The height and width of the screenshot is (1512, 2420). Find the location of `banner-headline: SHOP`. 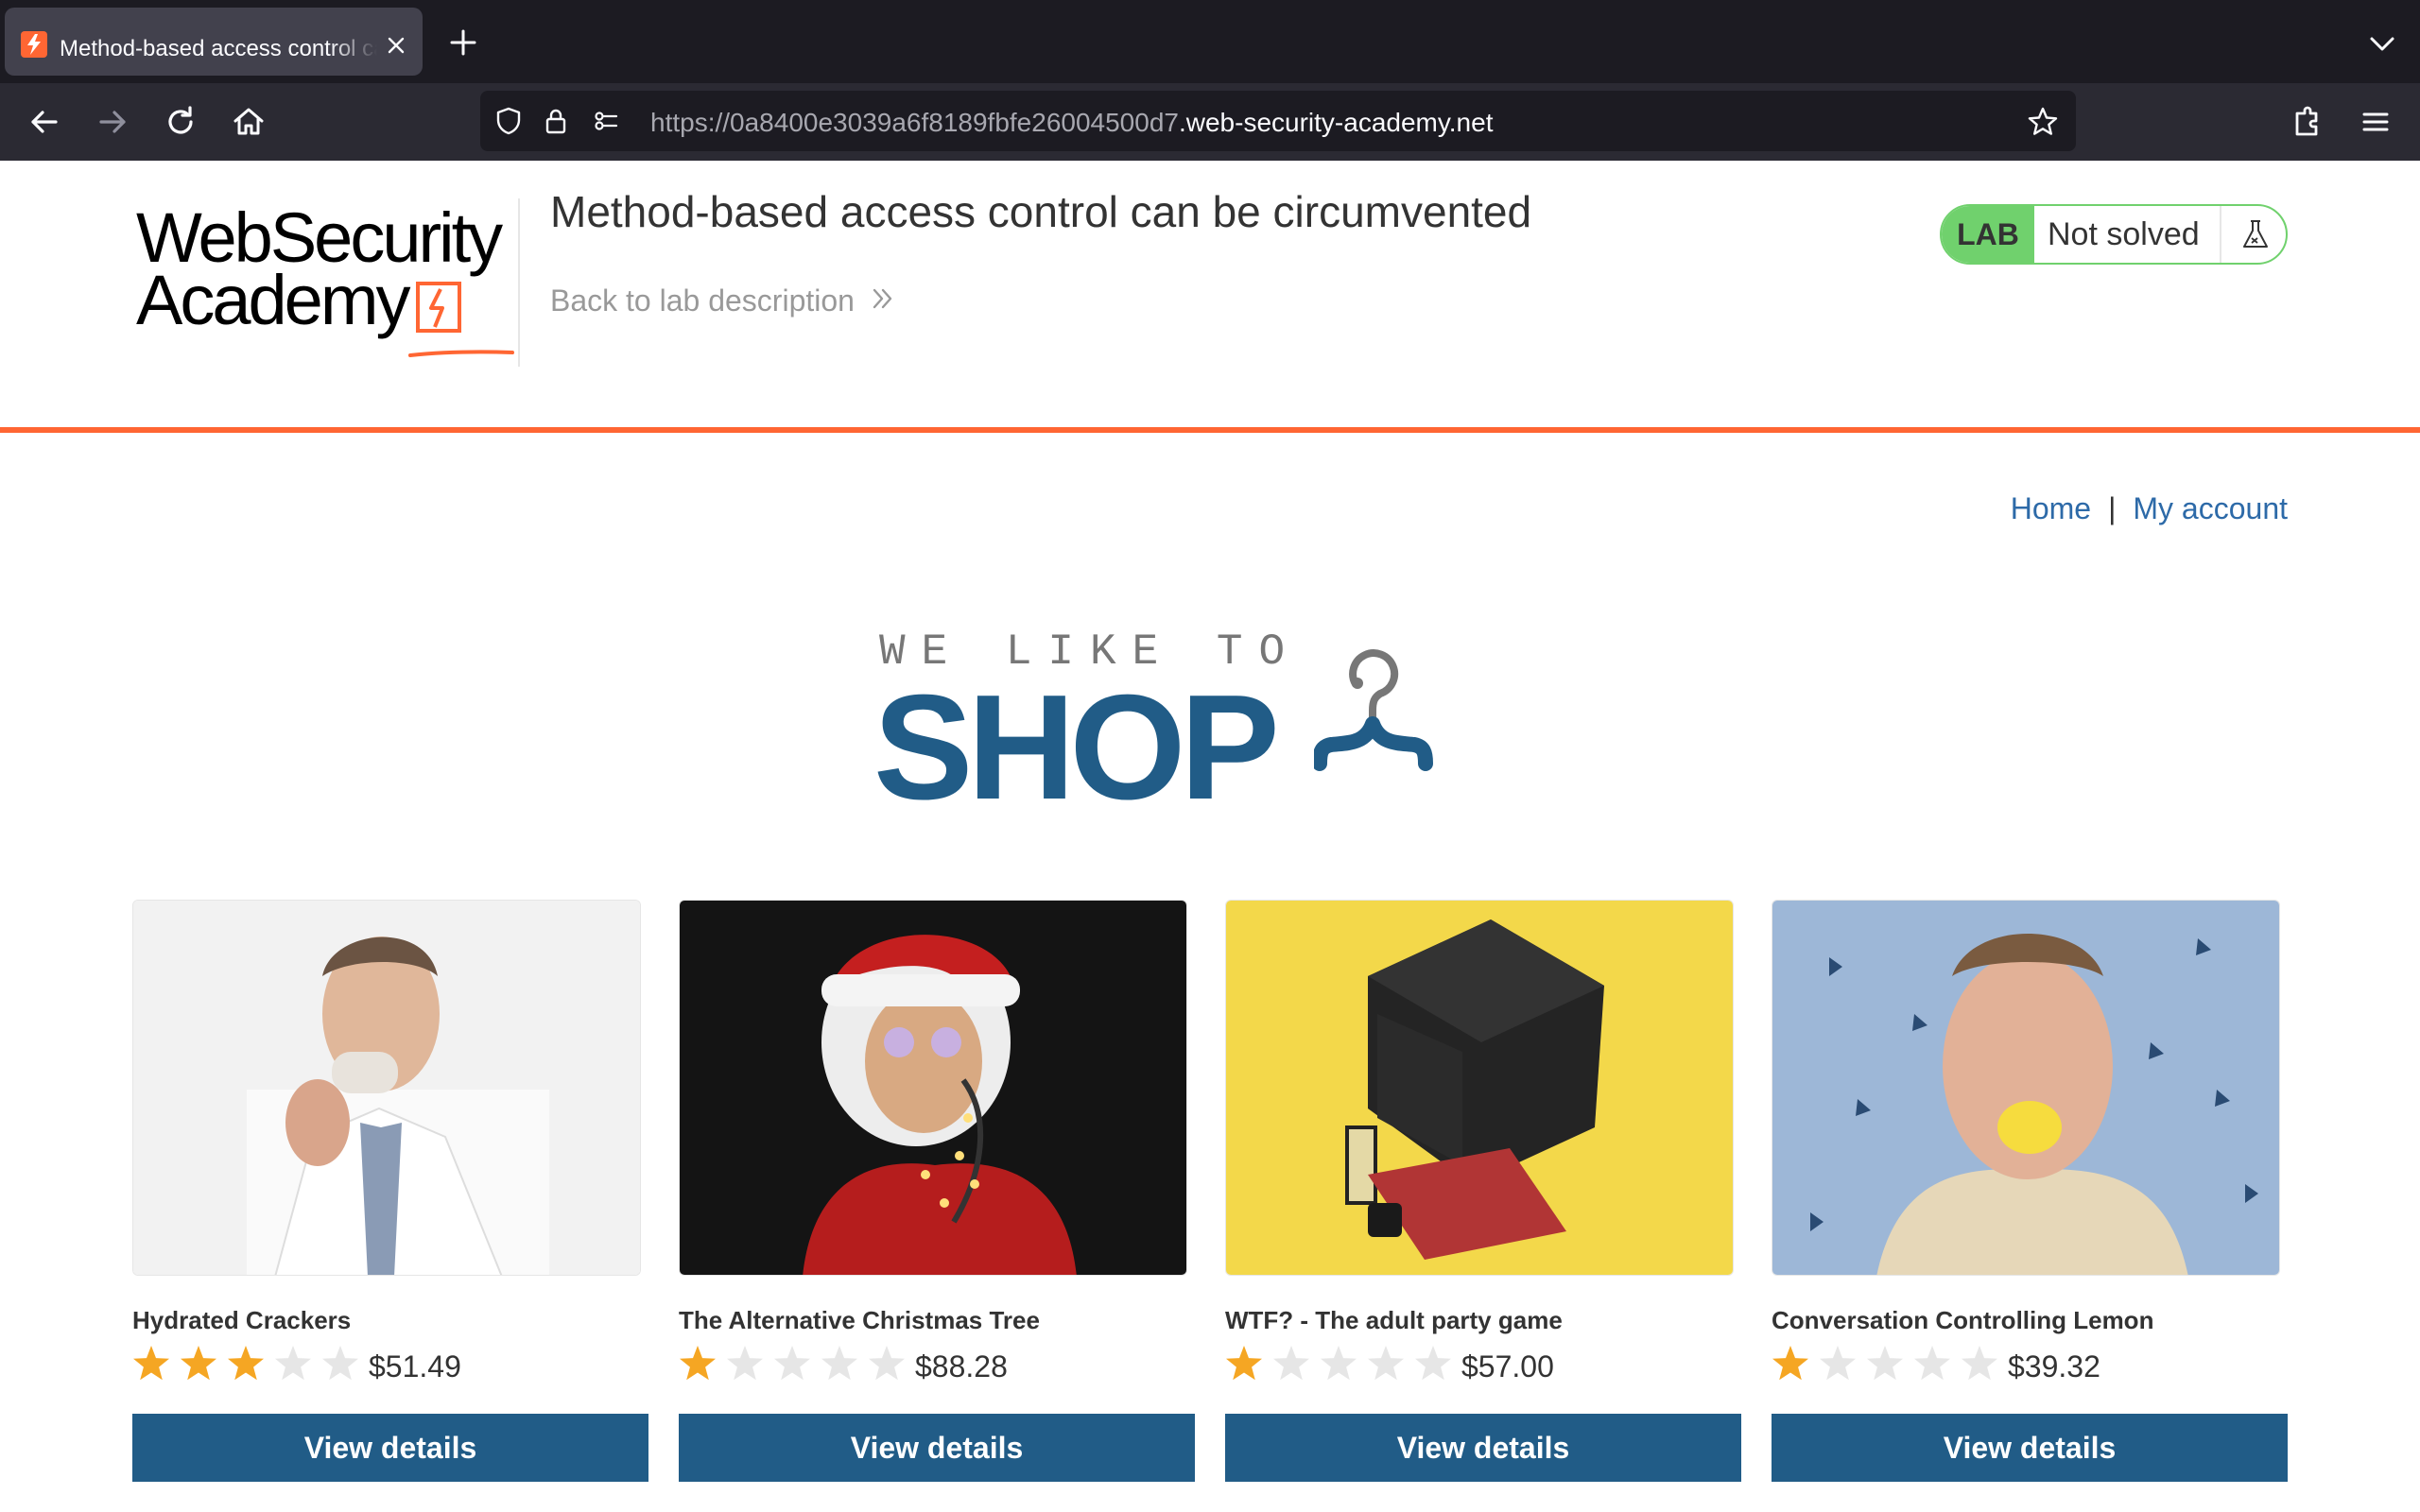

banner-headline: SHOP is located at coordinates (1076, 747).